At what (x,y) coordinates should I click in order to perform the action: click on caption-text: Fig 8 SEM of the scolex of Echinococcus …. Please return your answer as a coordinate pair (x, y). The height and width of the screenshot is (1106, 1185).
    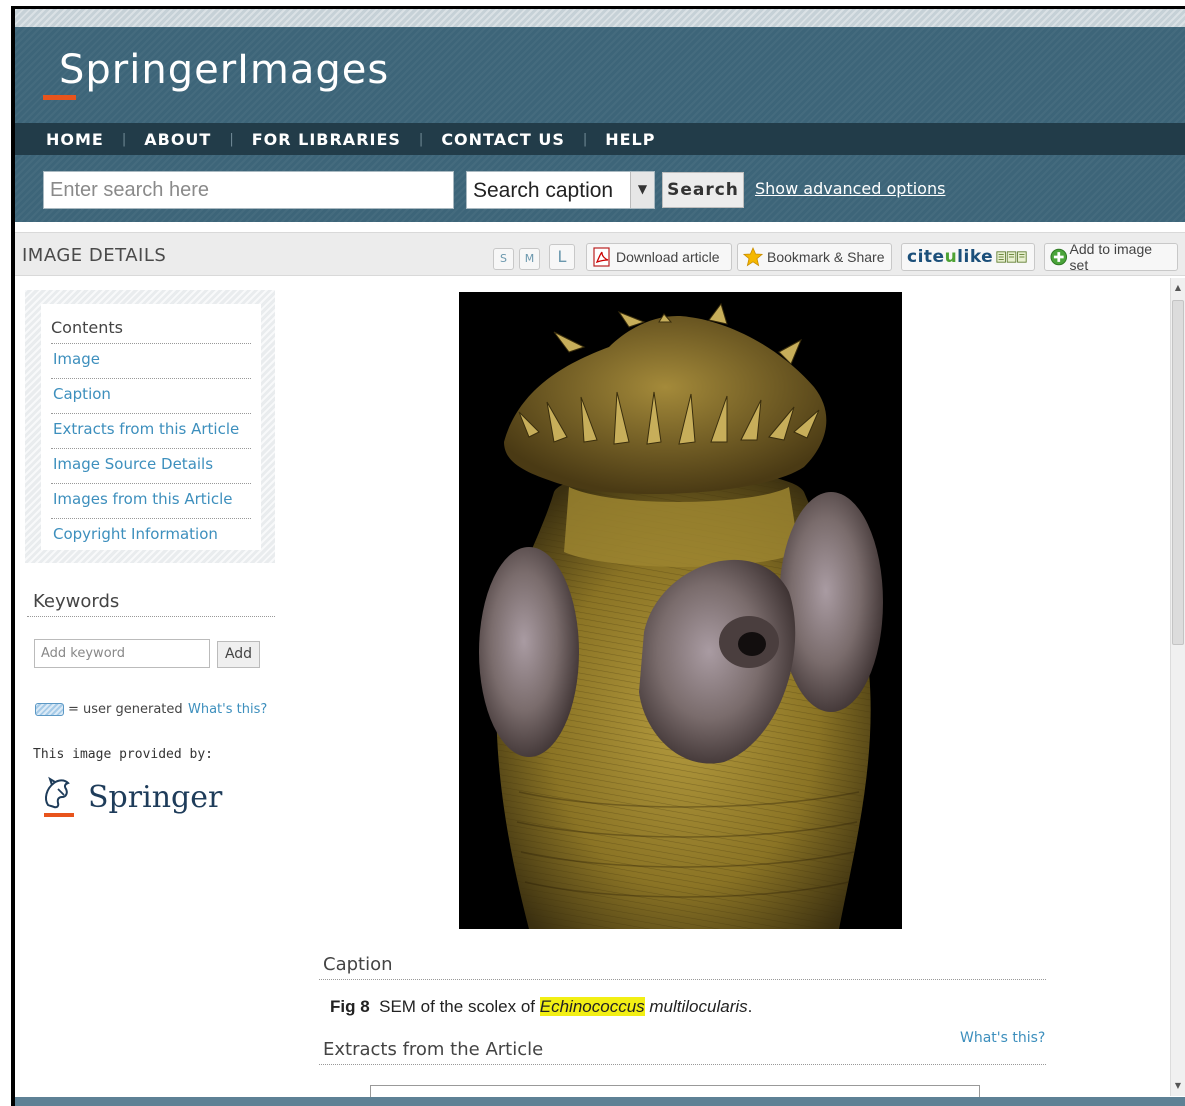
    Looking at the image, I should click on (541, 1007).